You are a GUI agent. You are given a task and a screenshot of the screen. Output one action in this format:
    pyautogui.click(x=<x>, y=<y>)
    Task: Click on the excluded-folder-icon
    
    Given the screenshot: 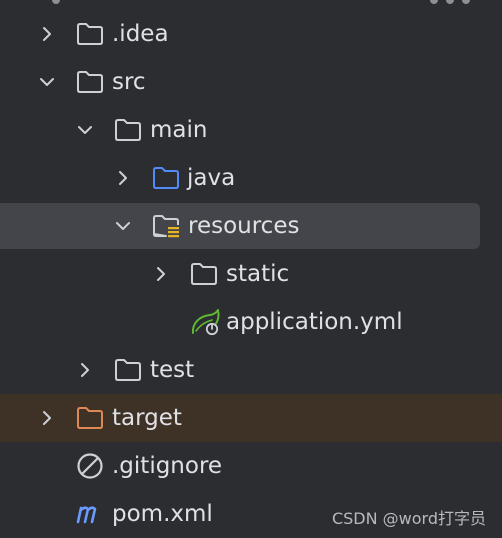 What is the action you would take?
    pyautogui.click(x=90, y=418)
    